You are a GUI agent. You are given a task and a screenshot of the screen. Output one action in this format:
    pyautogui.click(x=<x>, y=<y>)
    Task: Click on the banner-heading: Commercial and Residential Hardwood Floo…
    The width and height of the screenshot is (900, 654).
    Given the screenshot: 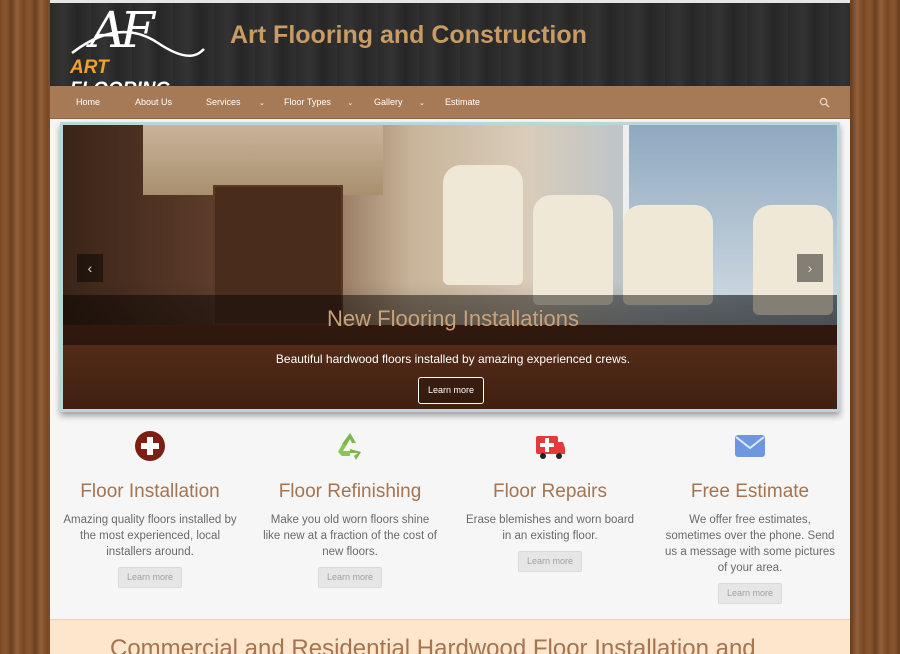 What is the action you would take?
    pyautogui.click(x=433, y=644)
    